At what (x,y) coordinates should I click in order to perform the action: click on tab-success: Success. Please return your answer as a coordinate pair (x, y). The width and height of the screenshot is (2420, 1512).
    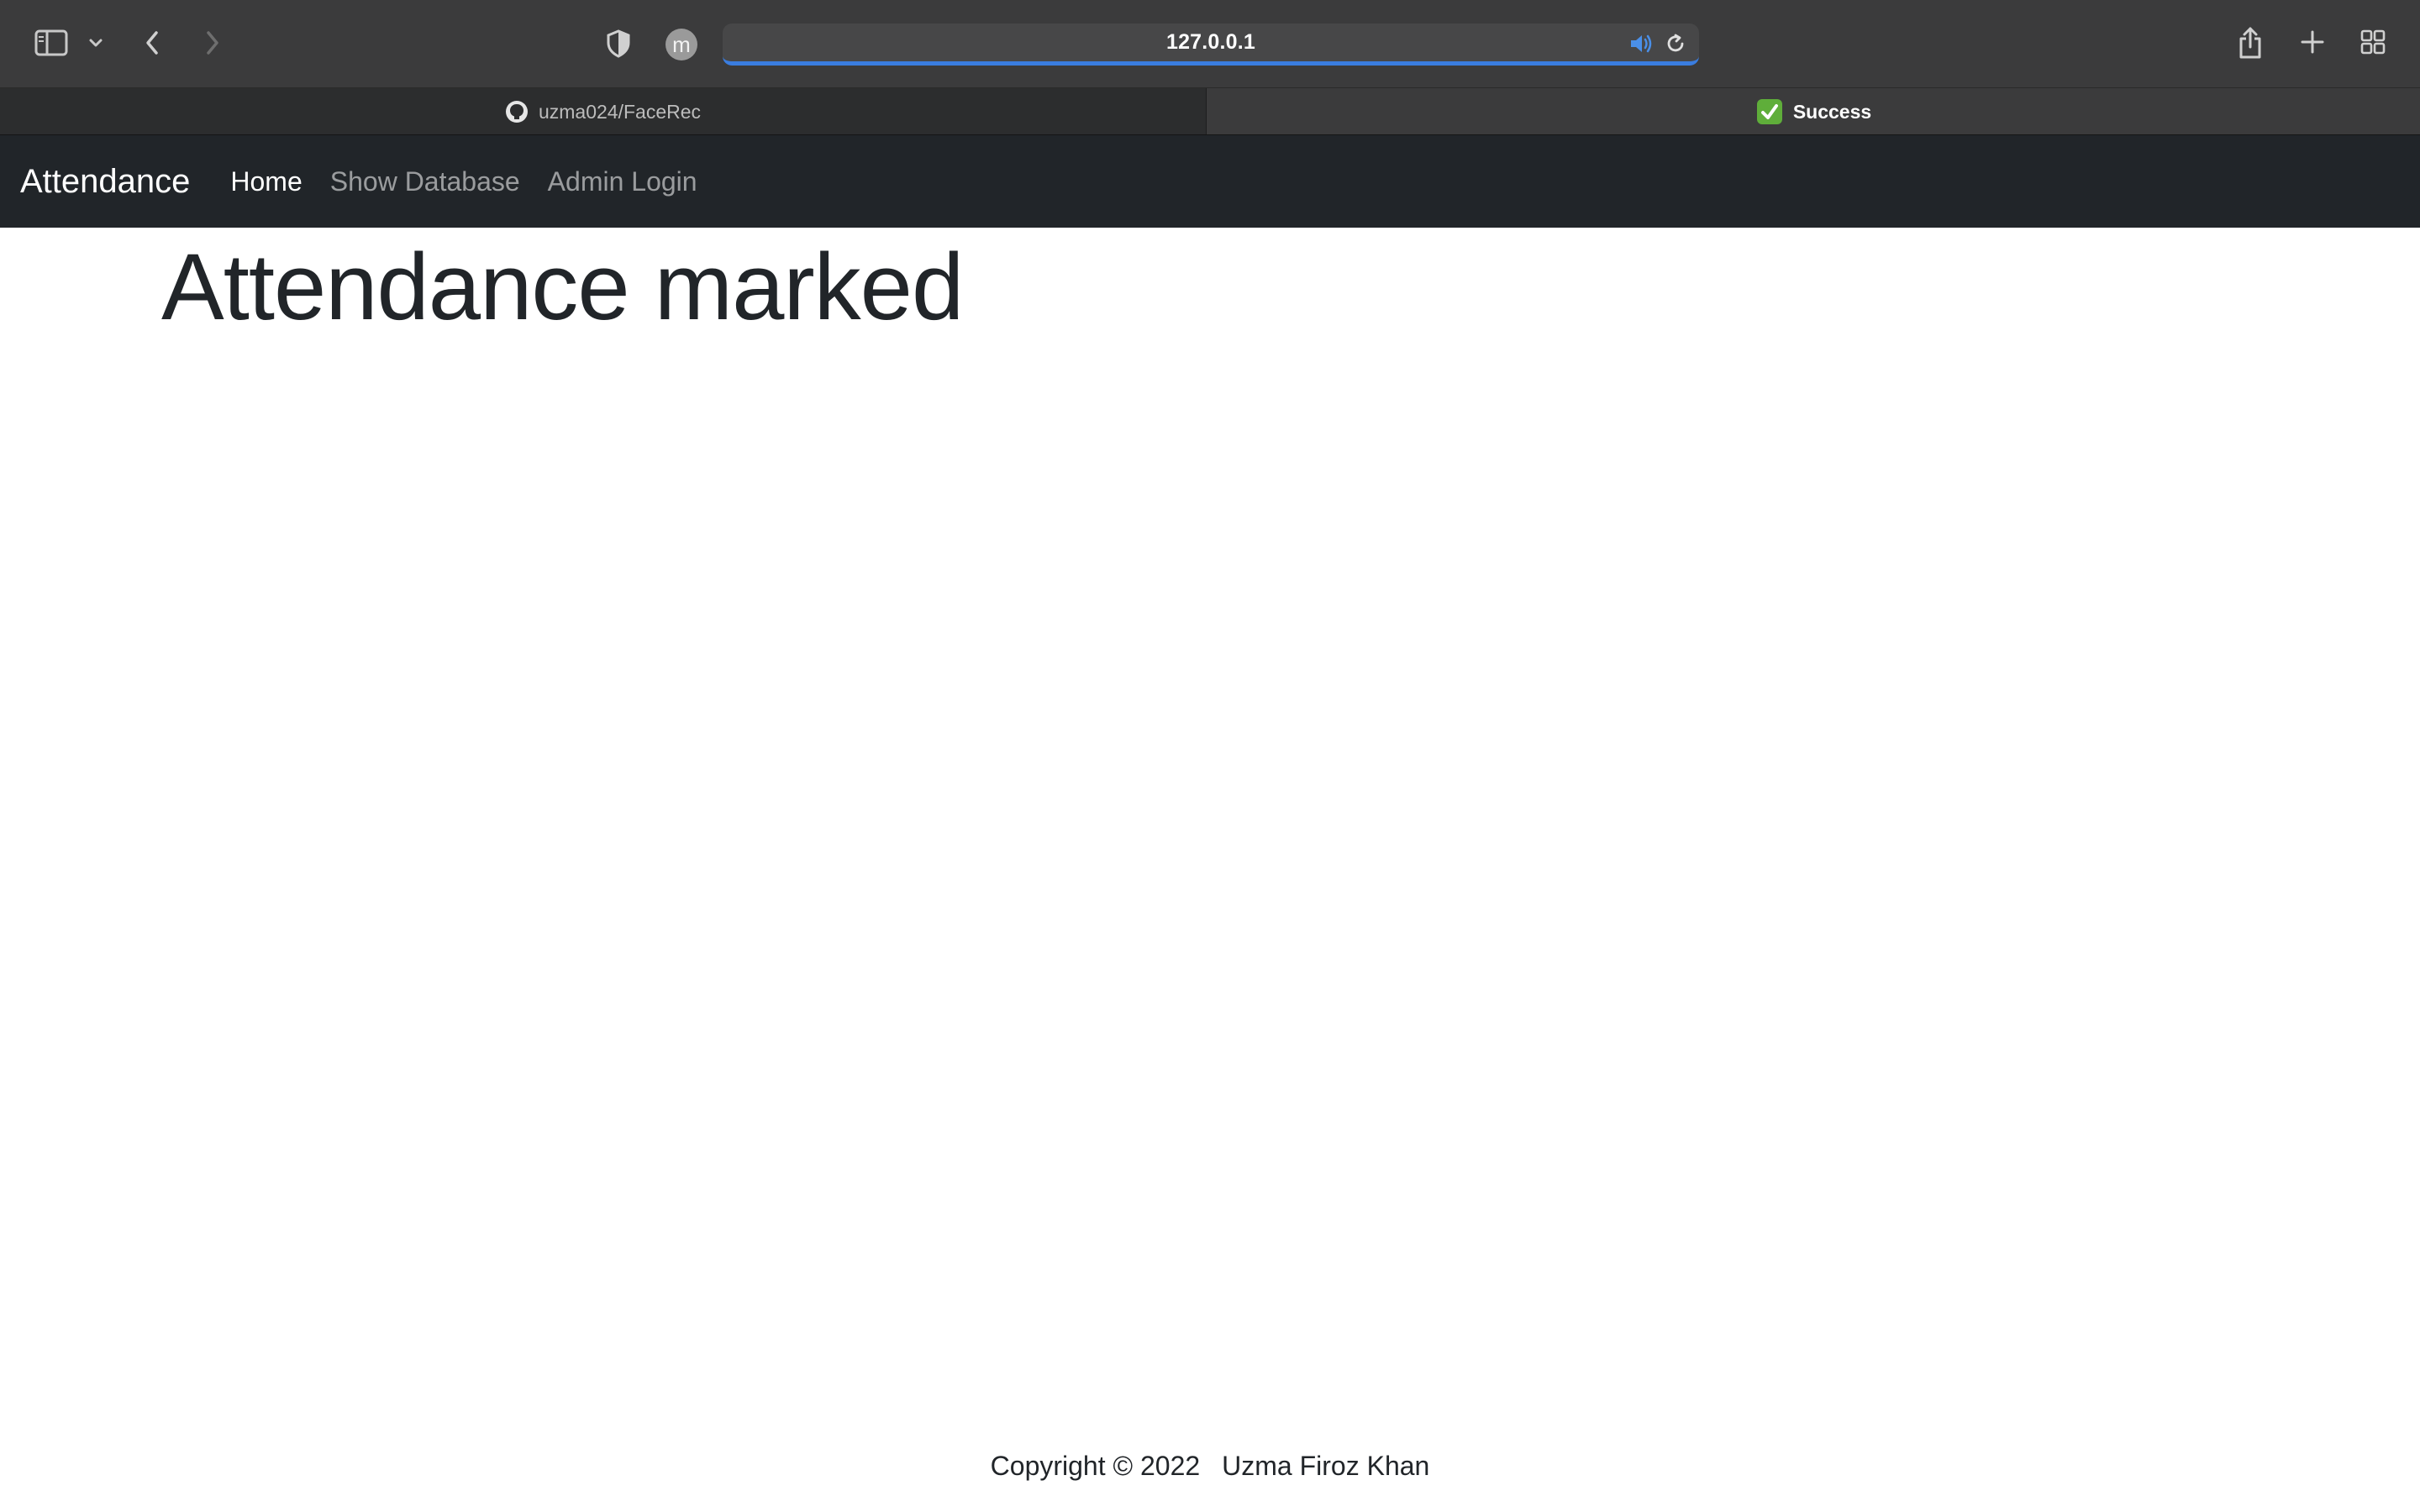
    Looking at the image, I should click on (1813, 111).